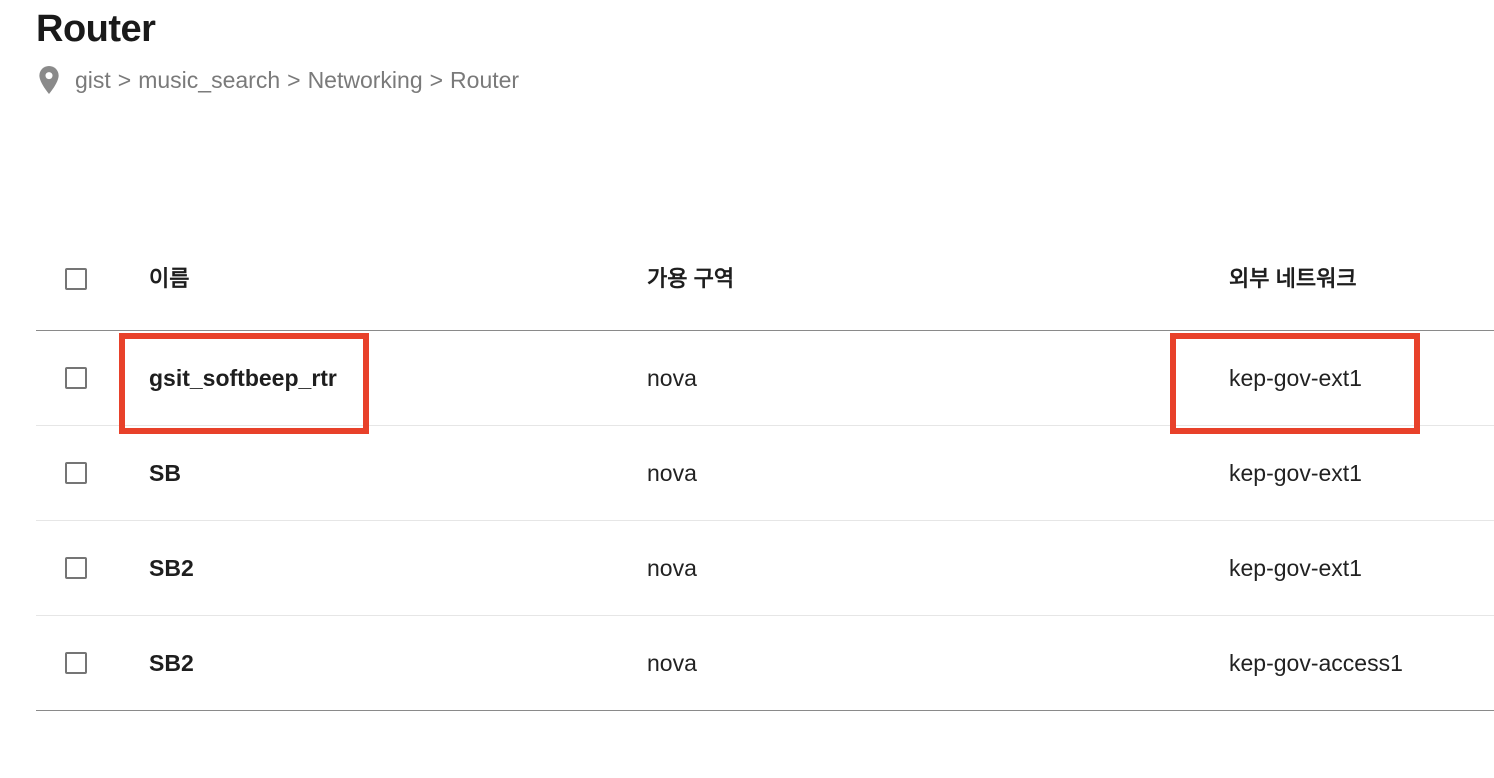 The width and height of the screenshot is (1494, 778). Describe the element at coordinates (365, 80) in the screenshot. I see `breadcrumb-item-networking: Networking` at that location.